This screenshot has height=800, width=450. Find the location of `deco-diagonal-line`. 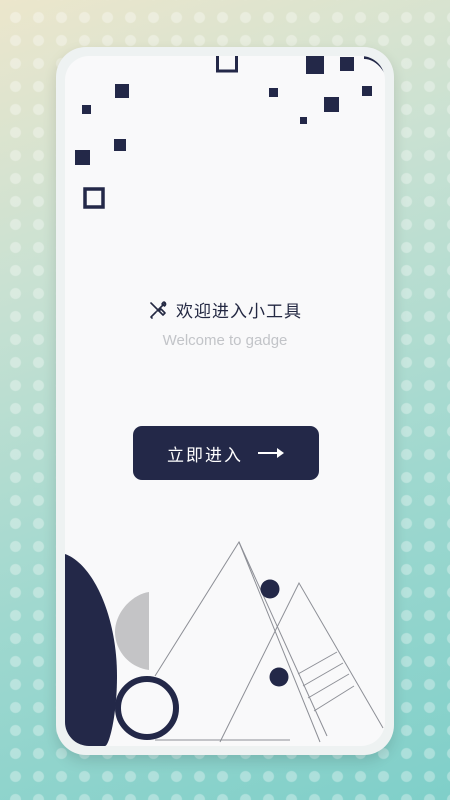

deco-diagonal-line is located at coordinates (283, 639).